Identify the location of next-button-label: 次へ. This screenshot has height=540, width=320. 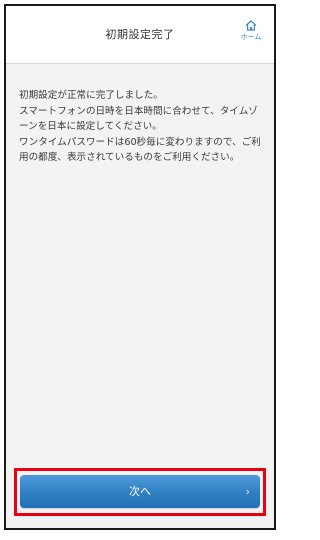
(140, 491).